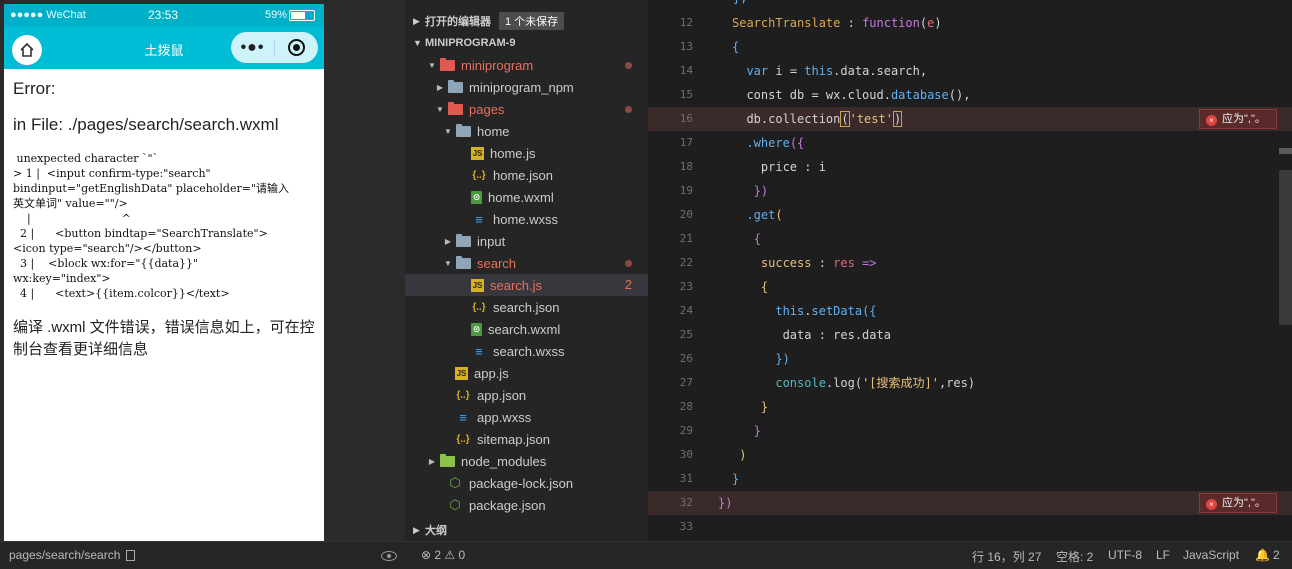 This screenshot has width=1292, height=569. What do you see at coordinates (526, 175) in the screenshot?
I see `tree-item: {..} home.json` at bounding box center [526, 175].